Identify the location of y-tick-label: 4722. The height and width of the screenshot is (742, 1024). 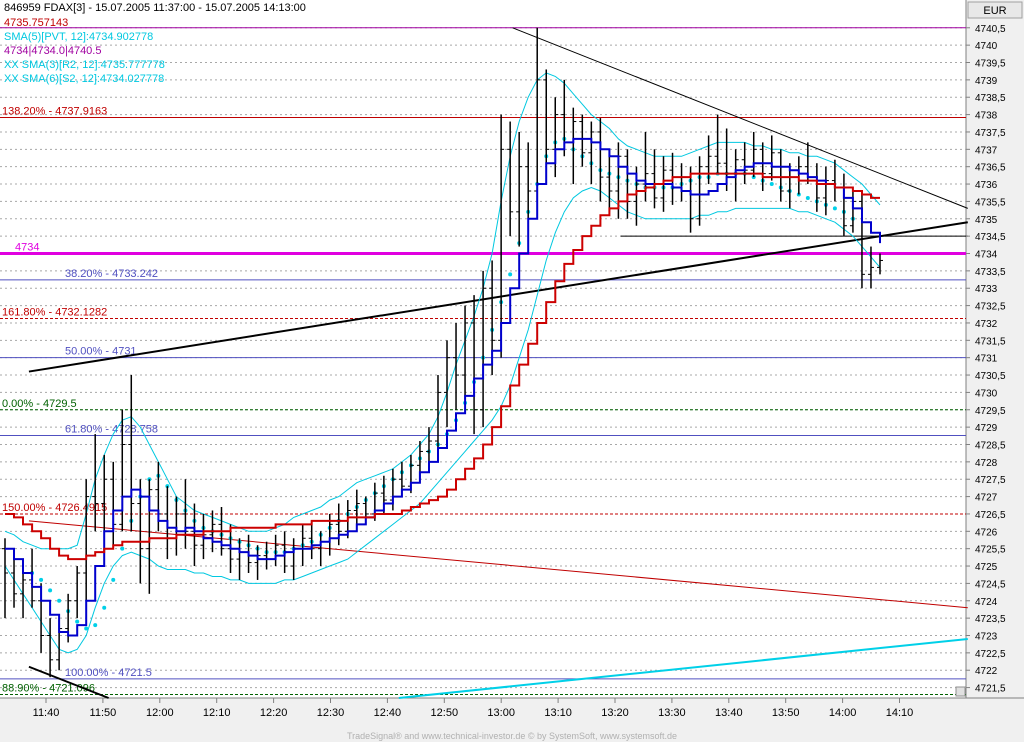
(986, 671).